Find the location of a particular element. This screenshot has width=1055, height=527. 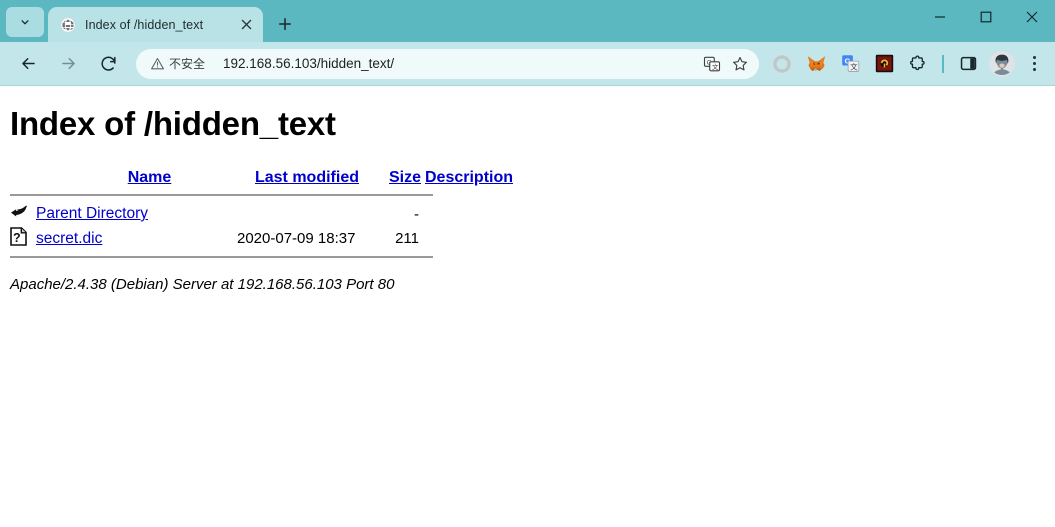

file-link-secret-dic: secret.dic is located at coordinates (69, 238).